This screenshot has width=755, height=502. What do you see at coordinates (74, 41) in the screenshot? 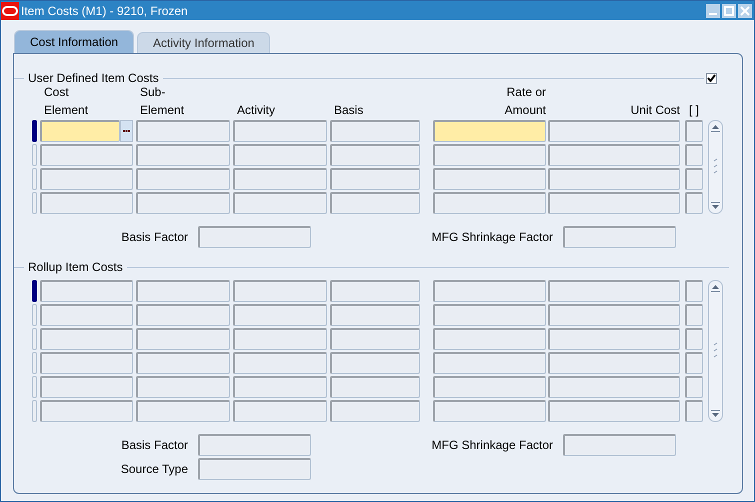
I see `tab: Cost Information` at bounding box center [74, 41].